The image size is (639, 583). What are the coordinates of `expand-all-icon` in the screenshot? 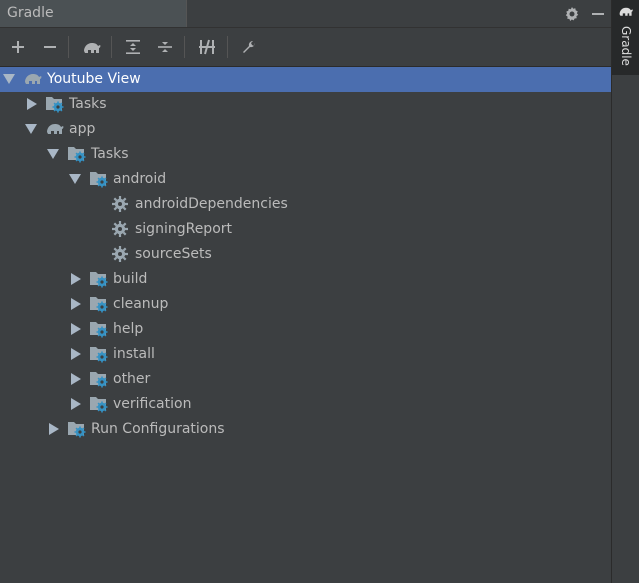 It's located at (133, 47).